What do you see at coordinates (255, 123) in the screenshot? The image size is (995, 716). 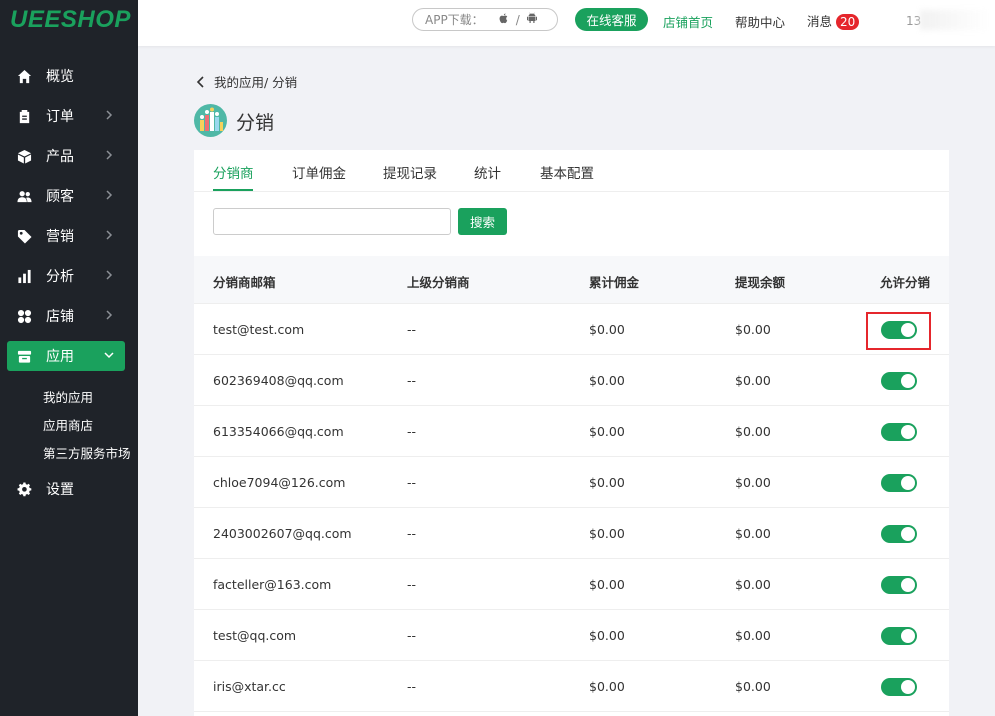 I see `page-title: 分销` at bounding box center [255, 123].